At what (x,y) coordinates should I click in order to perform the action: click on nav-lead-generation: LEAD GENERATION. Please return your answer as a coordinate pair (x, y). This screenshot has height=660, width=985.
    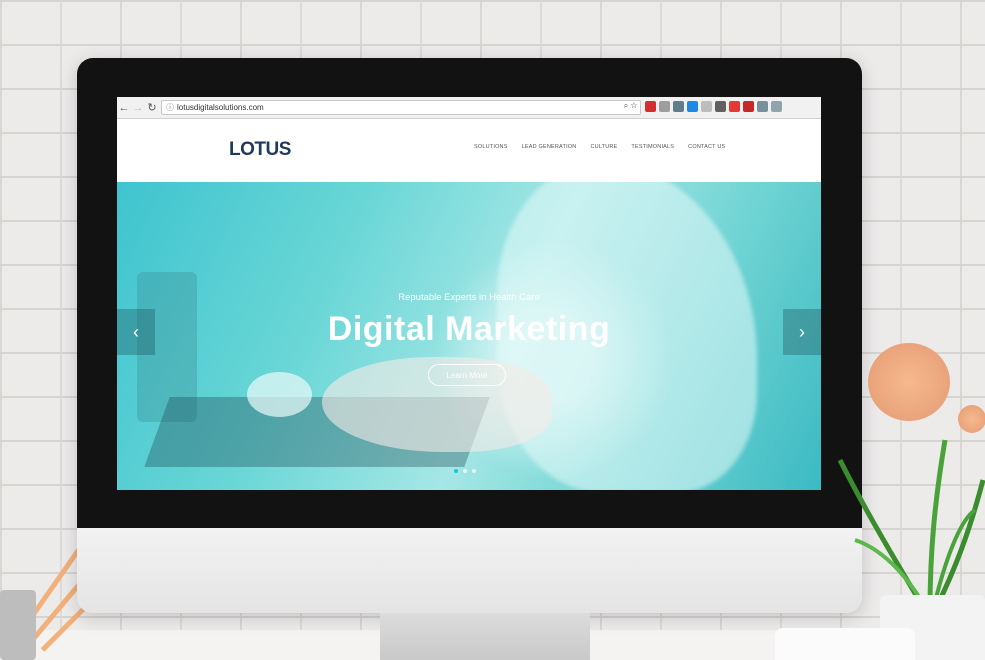
    Looking at the image, I should click on (549, 147).